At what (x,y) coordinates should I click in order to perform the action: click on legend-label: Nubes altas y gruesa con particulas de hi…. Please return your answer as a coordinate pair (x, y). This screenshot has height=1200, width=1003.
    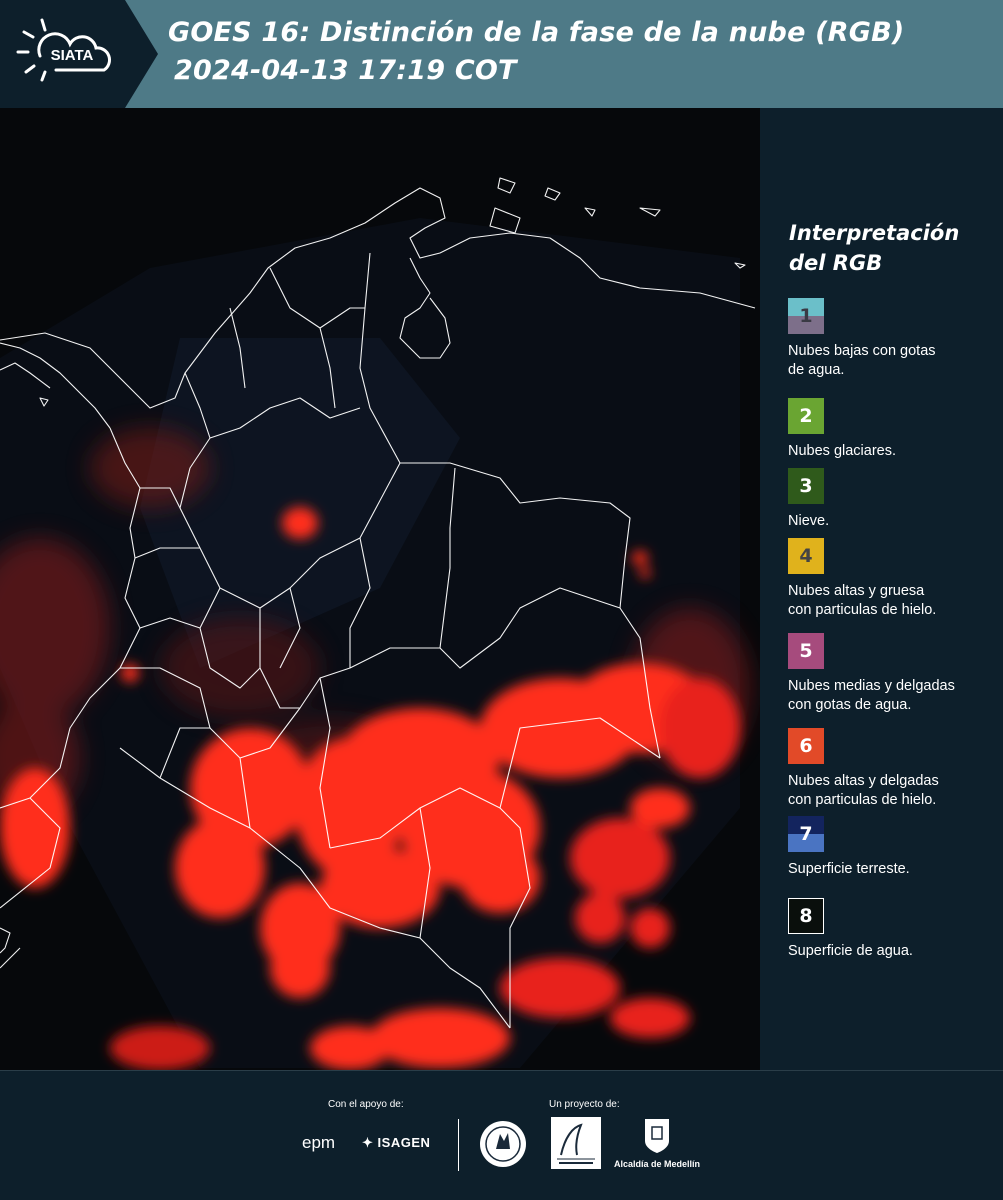
    Looking at the image, I should click on (862, 600).